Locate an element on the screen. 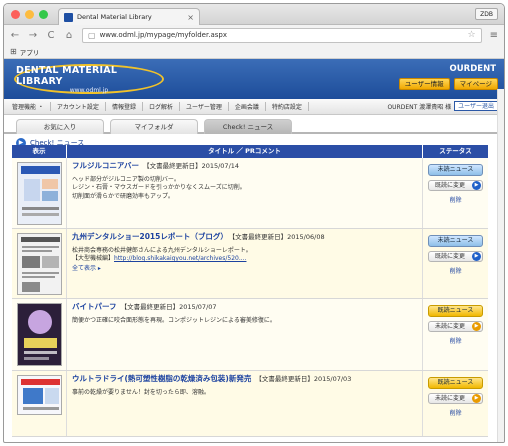 The width and height of the screenshot is (508, 446). maximize-window-icon is located at coordinates (43, 14).